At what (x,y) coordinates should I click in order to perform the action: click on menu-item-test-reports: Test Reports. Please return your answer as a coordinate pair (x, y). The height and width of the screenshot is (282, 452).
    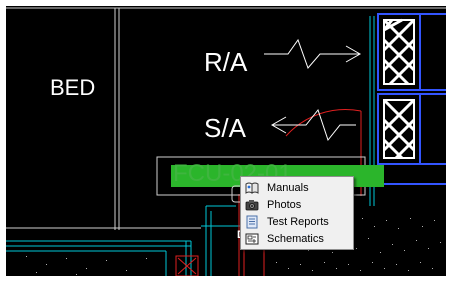
    Looking at the image, I should click on (297, 221).